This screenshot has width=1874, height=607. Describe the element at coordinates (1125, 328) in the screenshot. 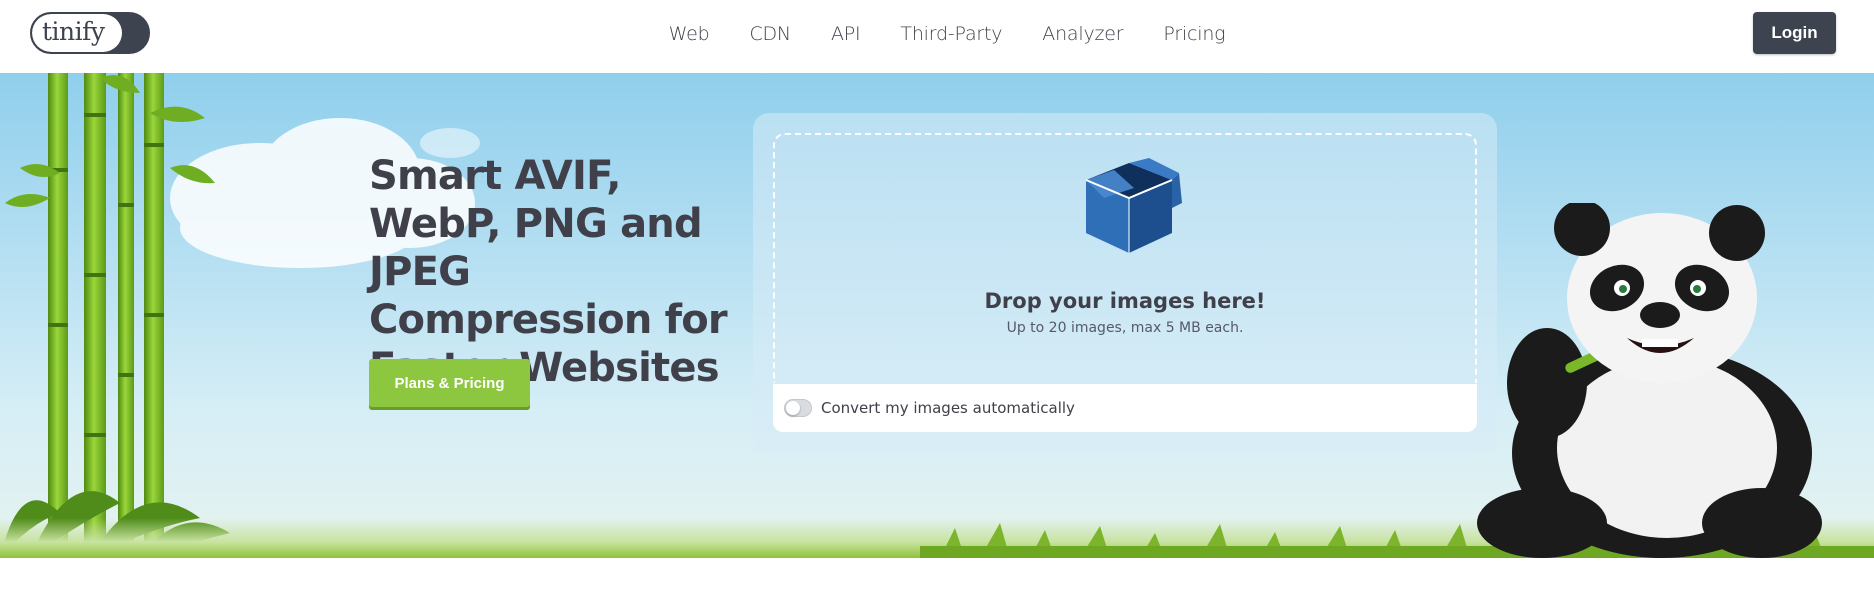

I see `drop-subtitle: Up to 20 images, max 5 MB each.` at that location.